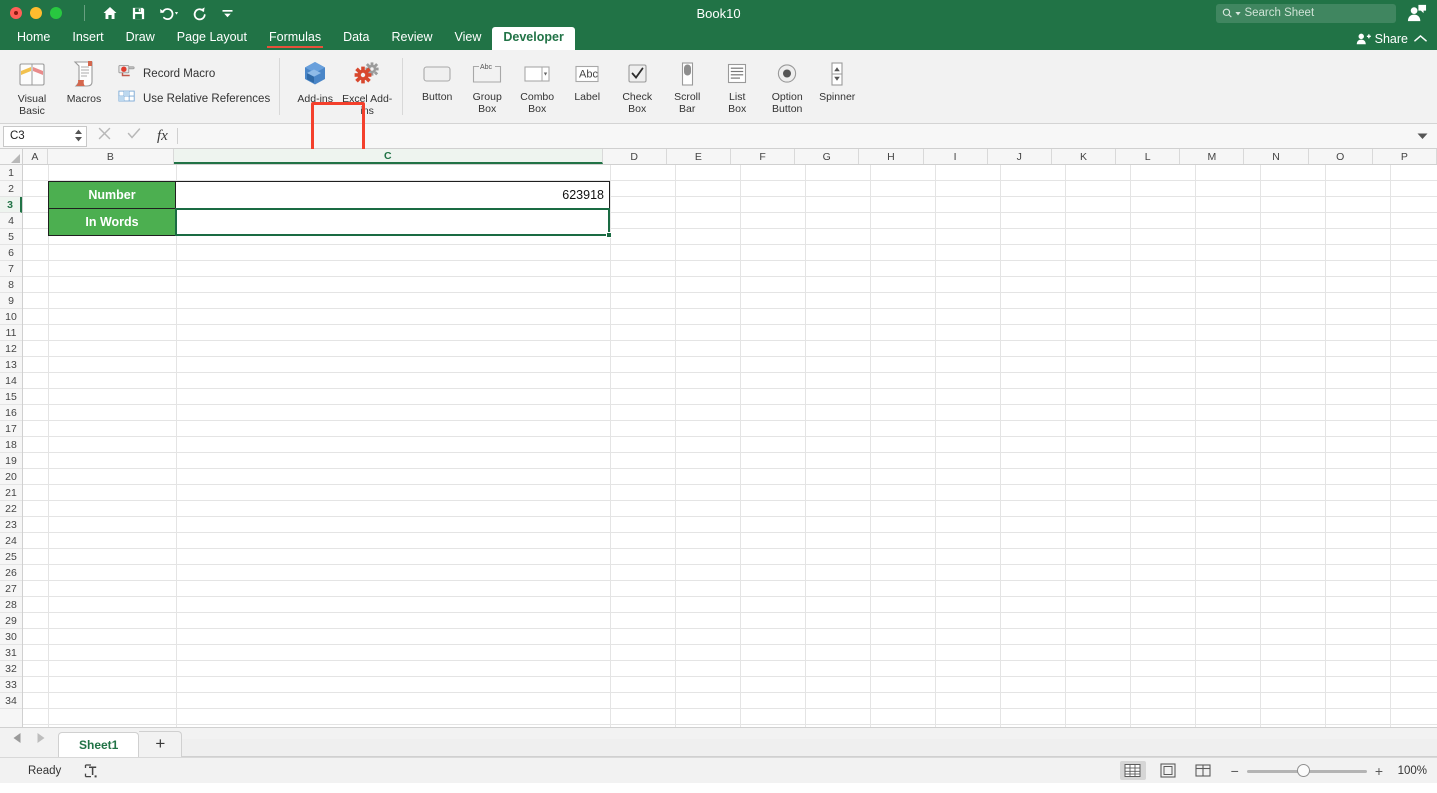 The width and height of the screenshot is (1437, 793). Describe the element at coordinates (33, 38) in the screenshot. I see `tab-home: Home` at that location.